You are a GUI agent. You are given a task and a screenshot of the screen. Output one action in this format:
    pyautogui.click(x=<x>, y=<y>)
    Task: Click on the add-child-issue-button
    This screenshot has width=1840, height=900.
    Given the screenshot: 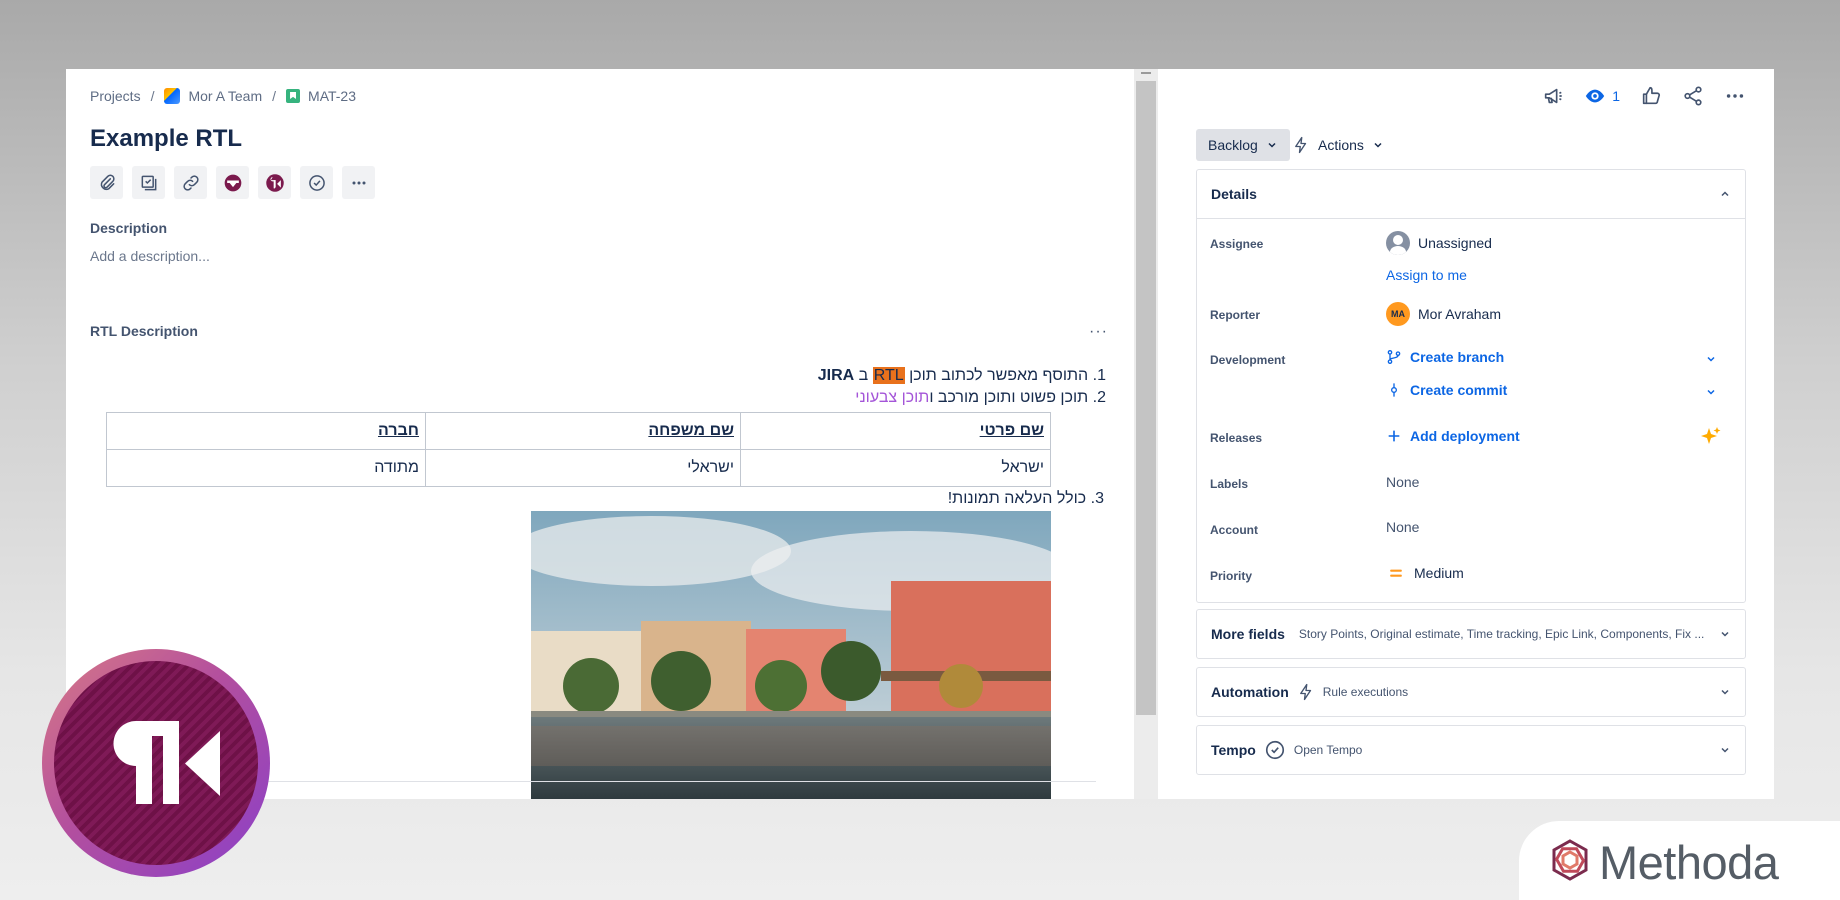 What is the action you would take?
    pyautogui.click(x=148, y=182)
    